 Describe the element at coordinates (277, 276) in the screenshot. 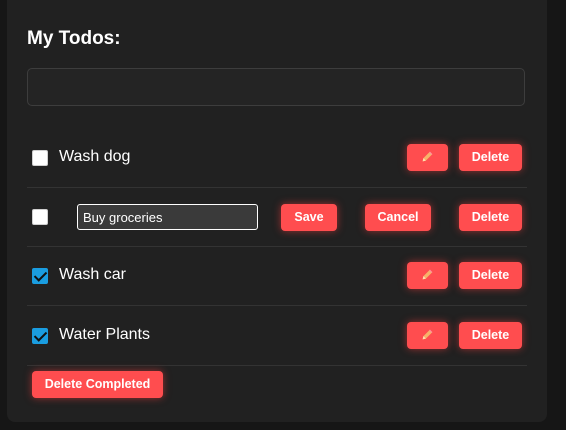

I see `todo-row: Wash car Delete` at that location.